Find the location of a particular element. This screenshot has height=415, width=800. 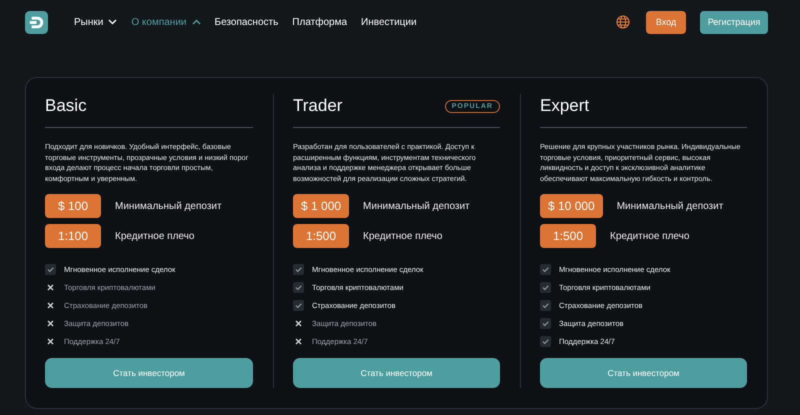

plan-title: Expert is located at coordinates (565, 106).